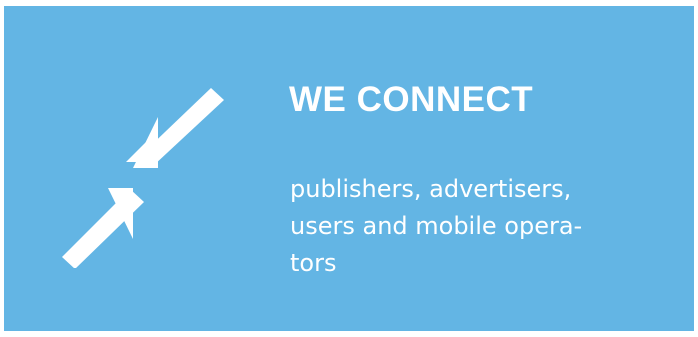 This screenshot has height=337, width=698. Describe the element at coordinates (431, 189) in the screenshot. I see `body-line: publishers, advertisers,` at that location.